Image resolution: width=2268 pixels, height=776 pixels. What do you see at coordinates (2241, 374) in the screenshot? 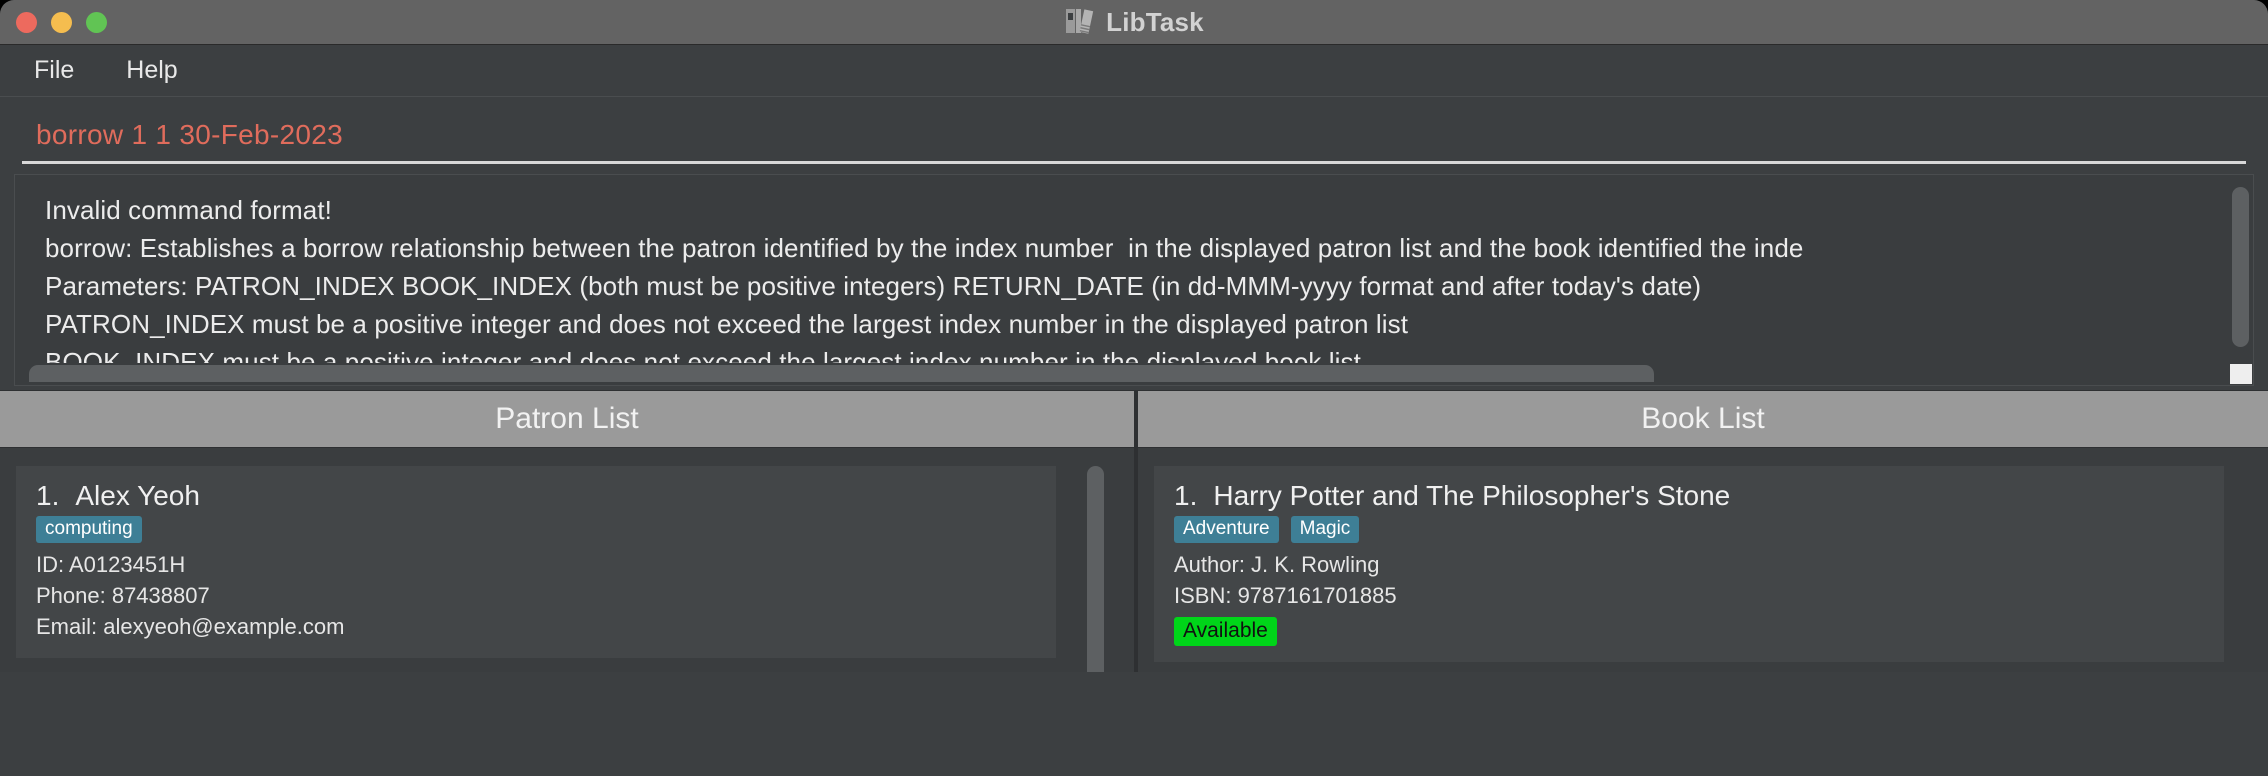
I see `scrollbar-corner` at bounding box center [2241, 374].